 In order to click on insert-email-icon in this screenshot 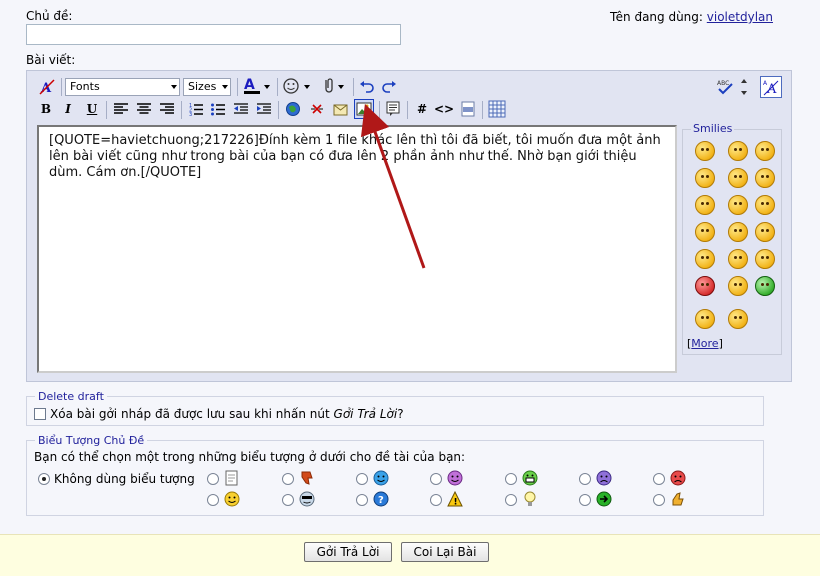, I will do `click(341, 109)`.